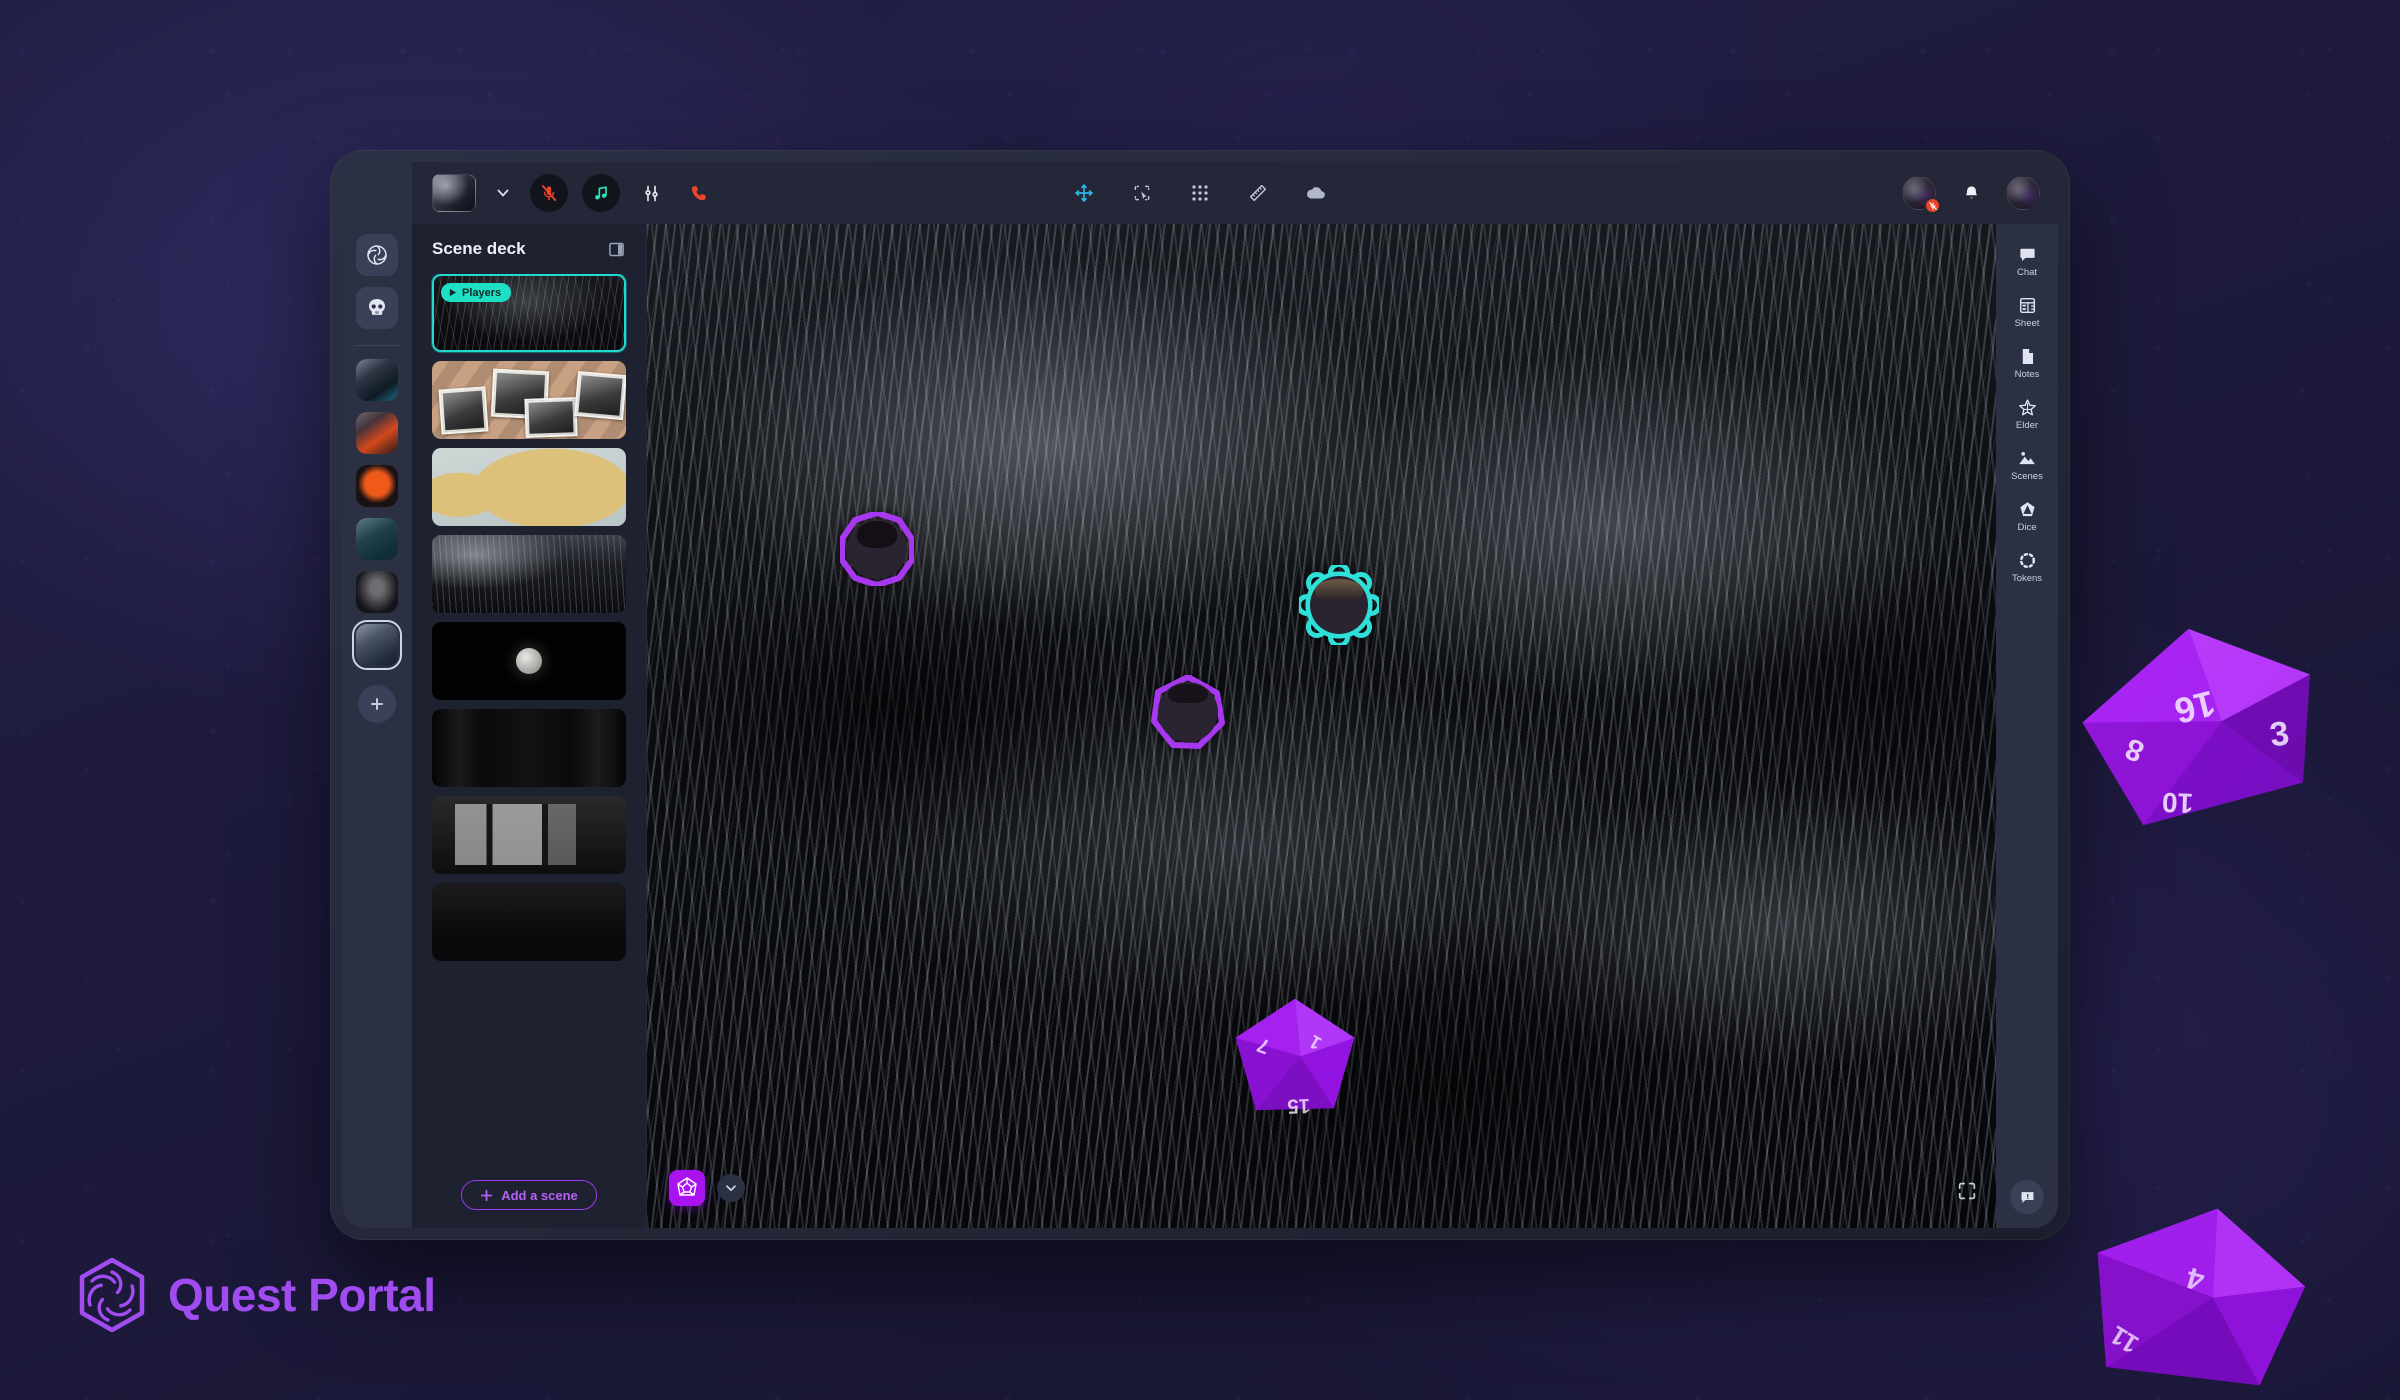 This screenshot has height=1400, width=2400. What do you see at coordinates (1298, 1105) in the screenshot?
I see `svg-text: 15` at bounding box center [1298, 1105].